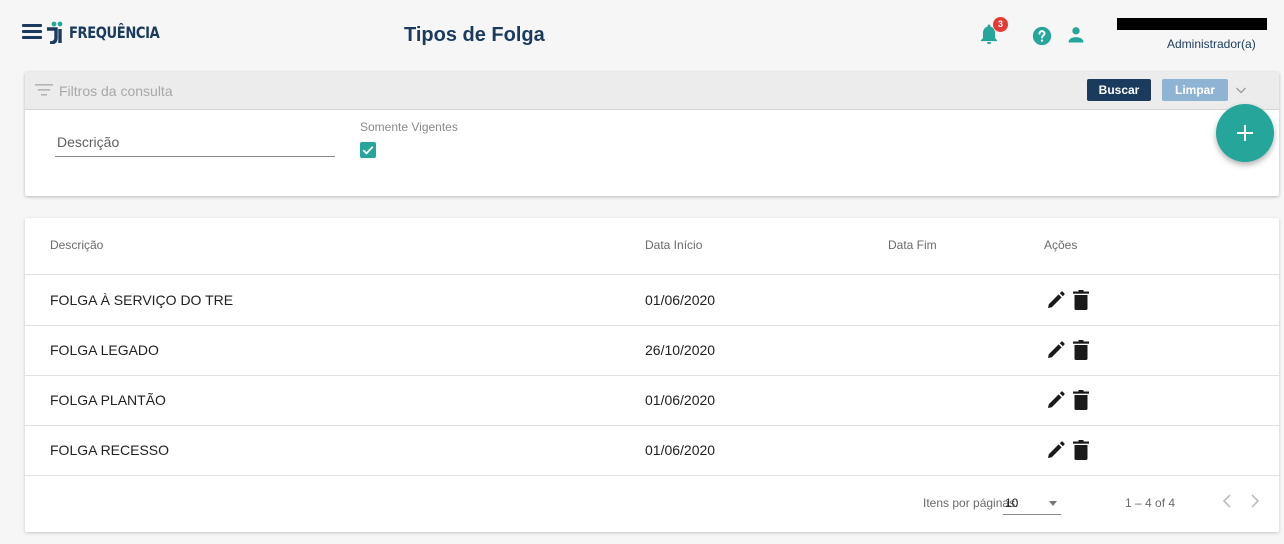  Describe the element at coordinates (652, 91) in the screenshot. I see `filter-panel-header: Filtros da consulta Buscar Limpar` at that location.